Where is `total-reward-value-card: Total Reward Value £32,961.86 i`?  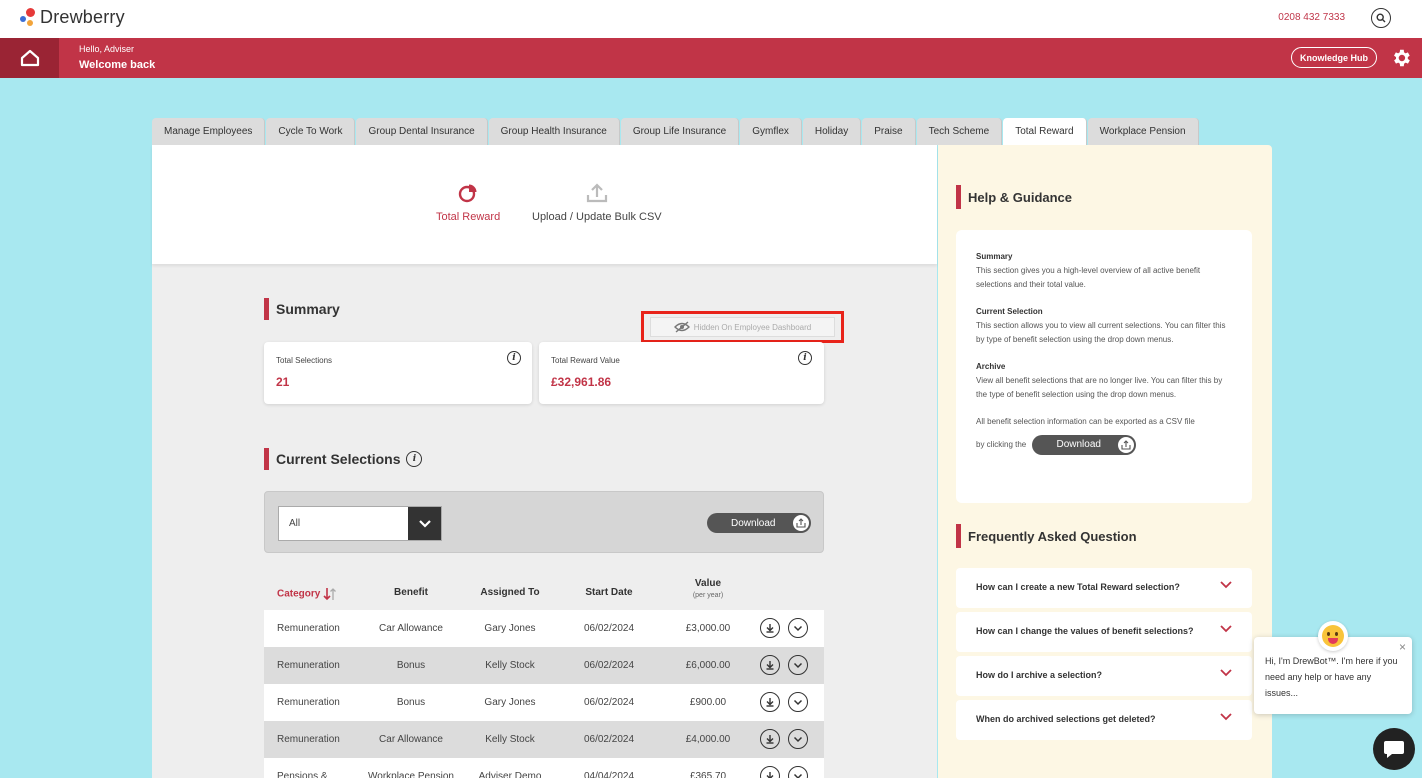 total-reward-value-card: Total Reward Value £32,961.86 i is located at coordinates (681, 373).